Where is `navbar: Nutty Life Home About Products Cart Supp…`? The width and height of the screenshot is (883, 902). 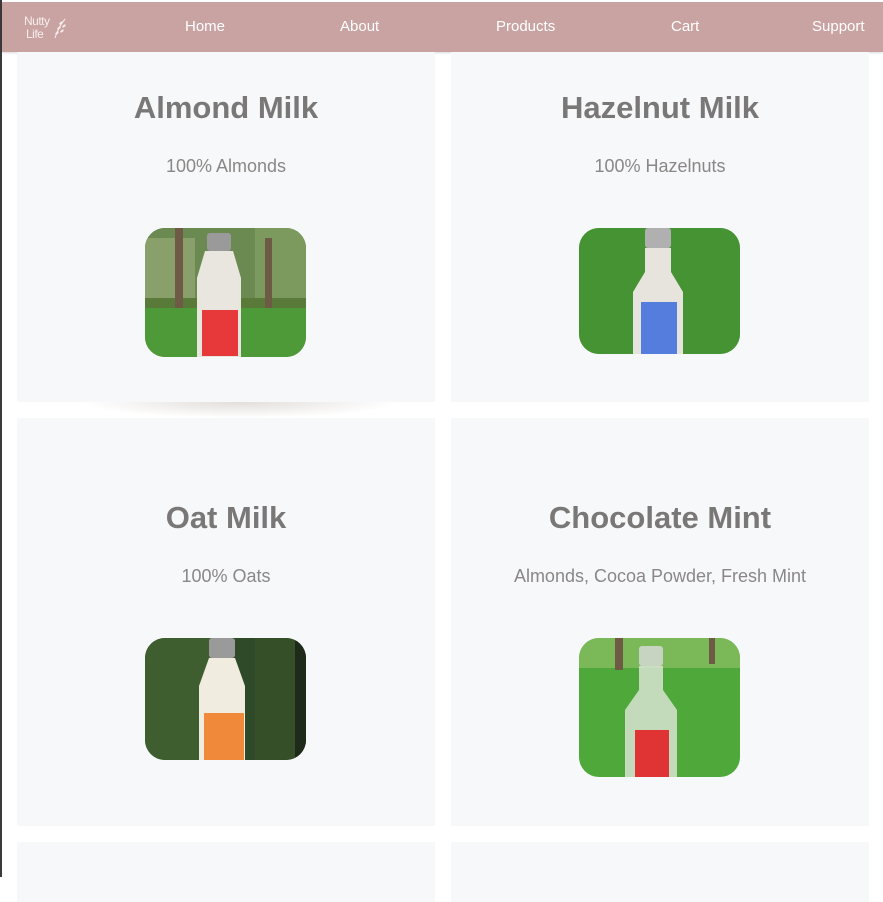 navbar: Nutty Life Home About Products Cart Supp… is located at coordinates (442, 27).